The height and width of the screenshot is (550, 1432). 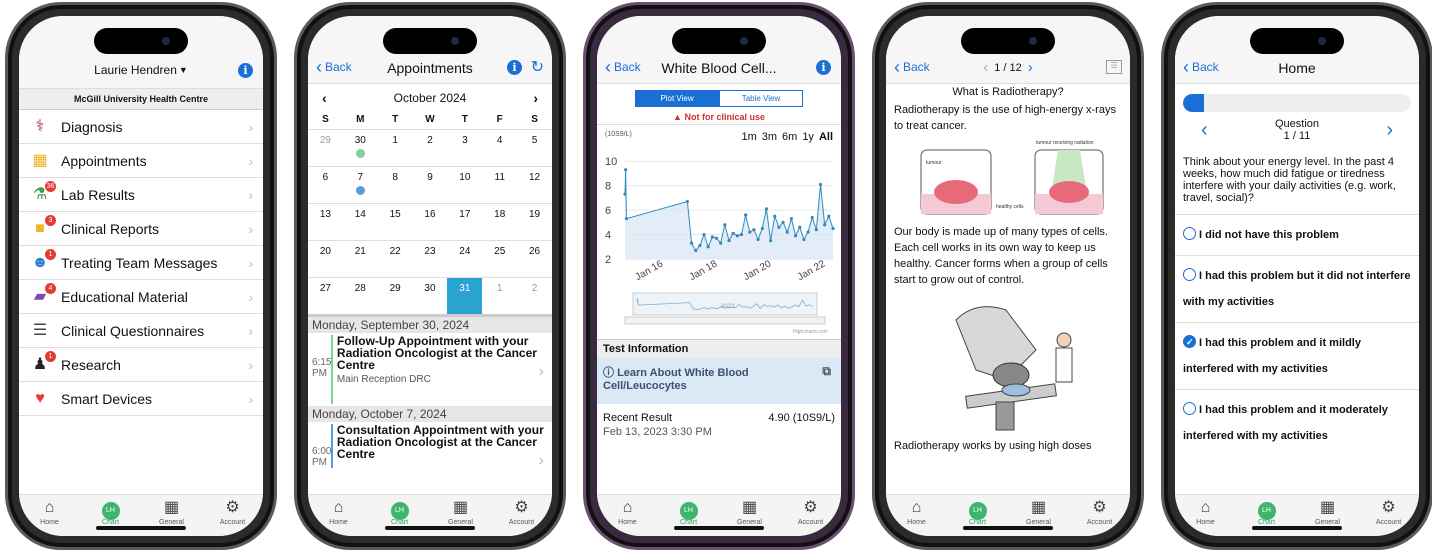 What do you see at coordinates (1189, 342) in the screenshot?
I see `radio-button-checked` at bounding box center [1189, 342].